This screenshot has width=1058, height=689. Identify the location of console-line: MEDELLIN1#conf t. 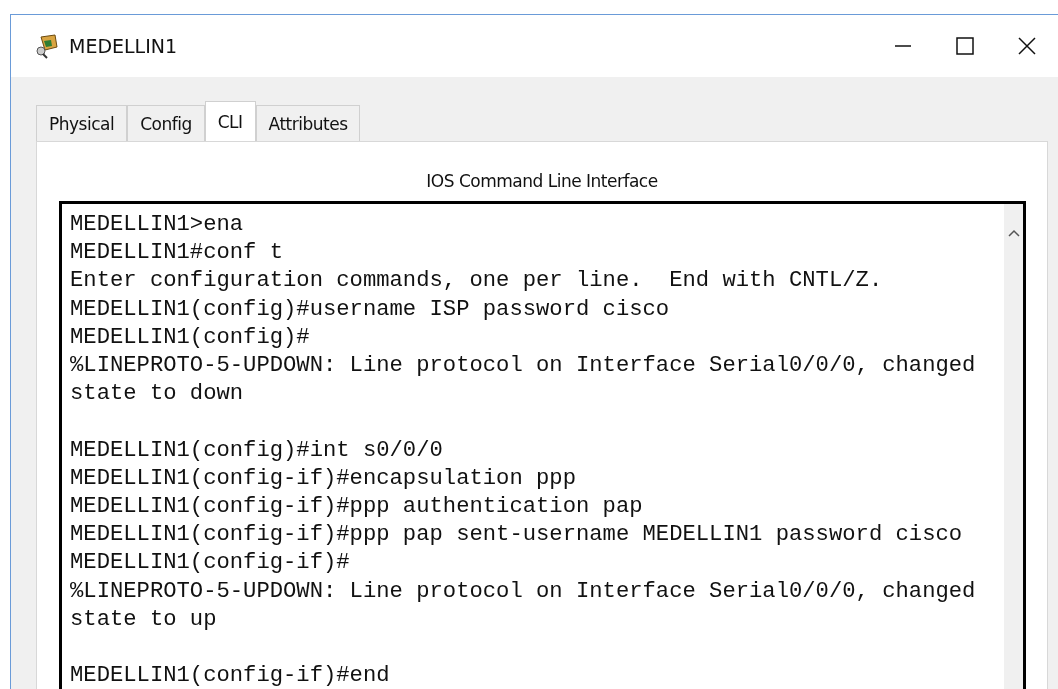
(177, 253).